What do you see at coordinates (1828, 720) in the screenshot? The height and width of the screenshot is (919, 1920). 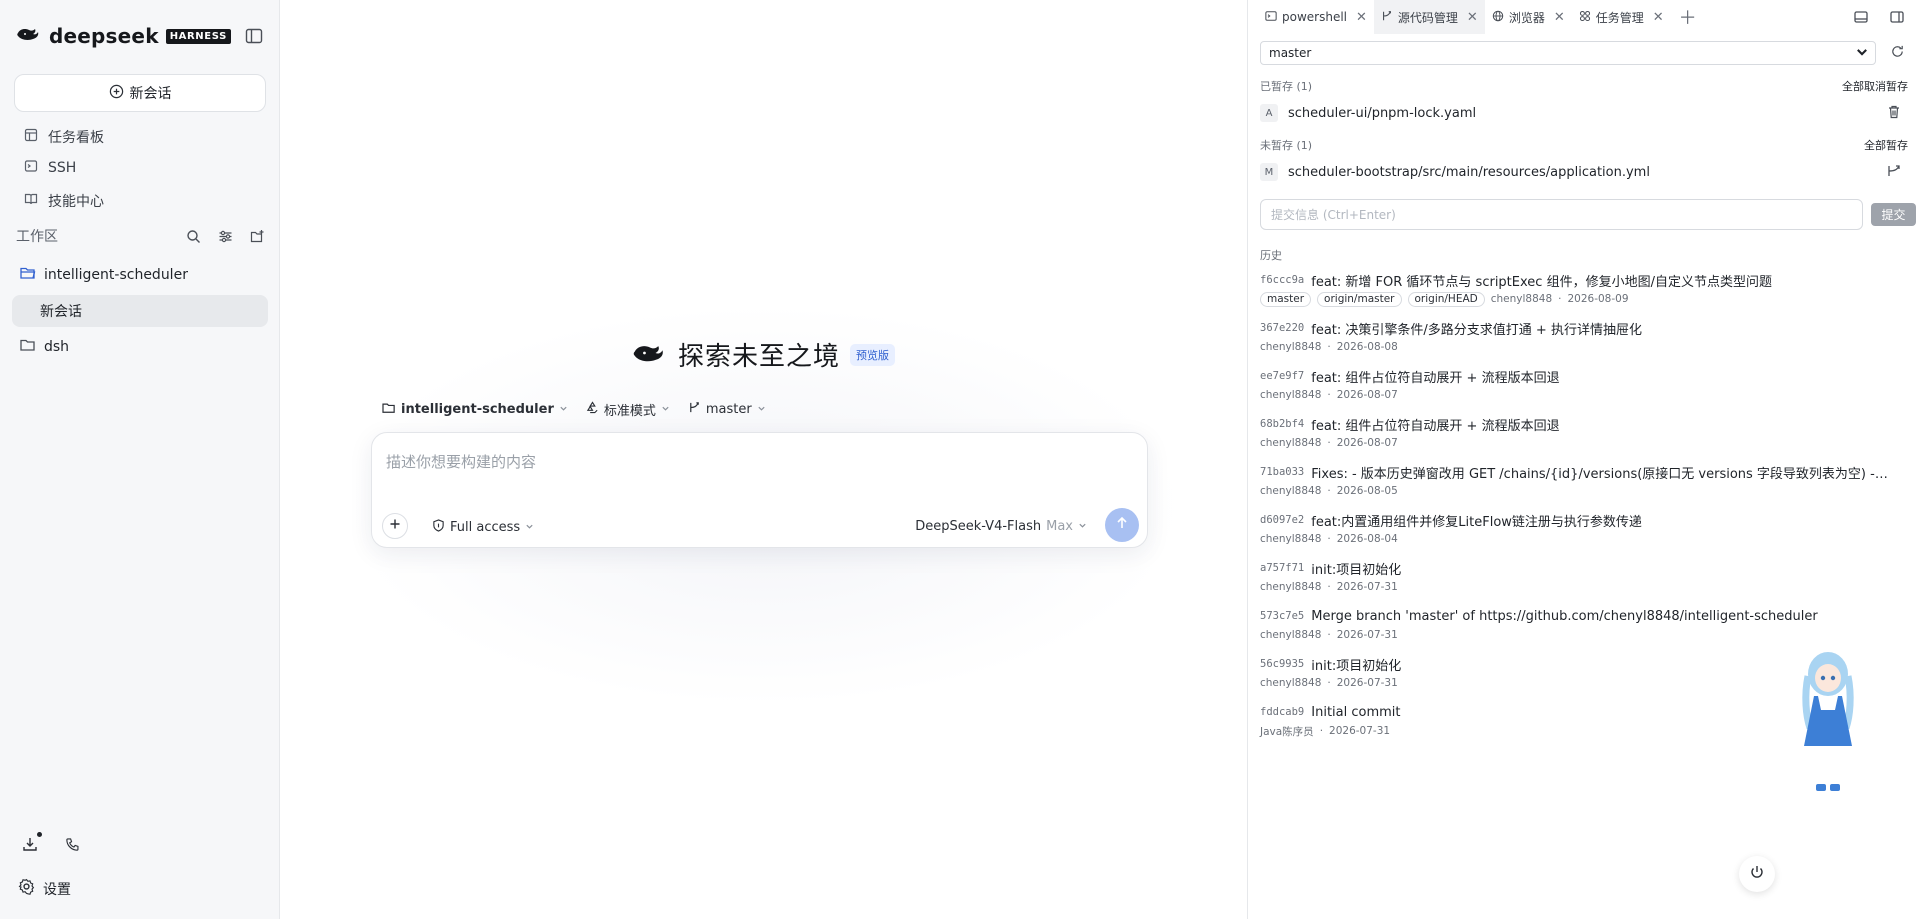 I see `mascot-figure` at bounding box center [1828, 720].